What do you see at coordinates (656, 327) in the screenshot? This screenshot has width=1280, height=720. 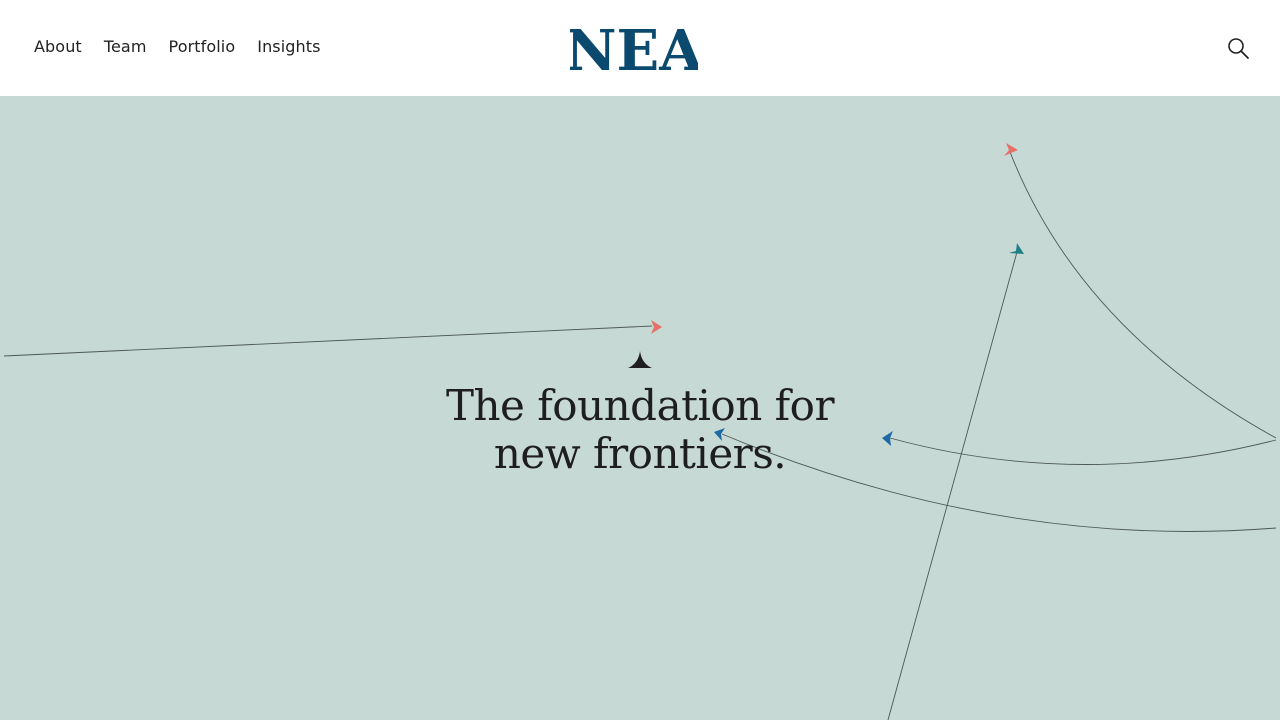 I see `coral-arrow-icon` at bounding box center [656, 327].